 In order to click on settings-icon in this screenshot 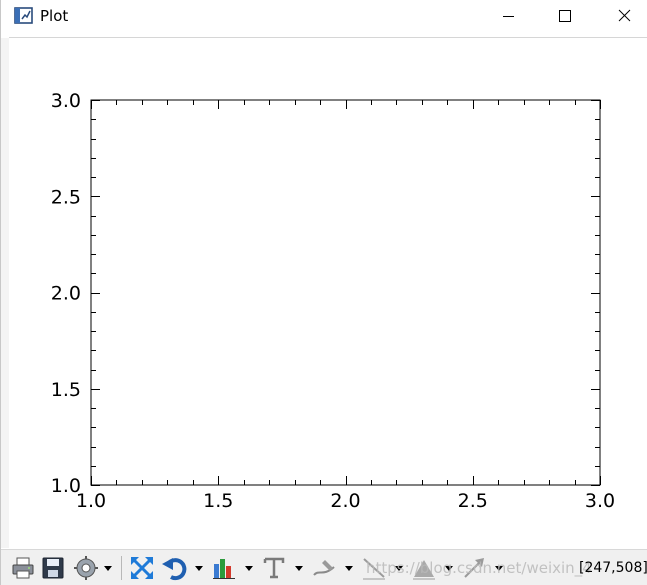, I will do `click(86, 568)`.